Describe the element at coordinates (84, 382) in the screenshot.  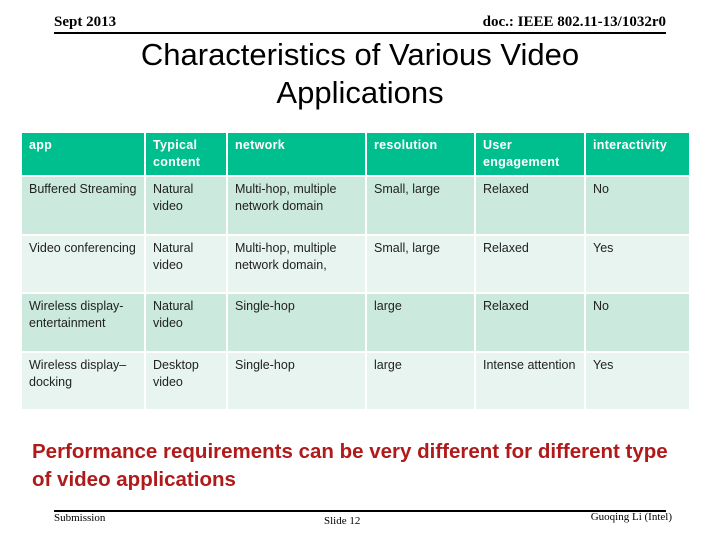
I see `cell-app: Wireless display–docking` at that location.